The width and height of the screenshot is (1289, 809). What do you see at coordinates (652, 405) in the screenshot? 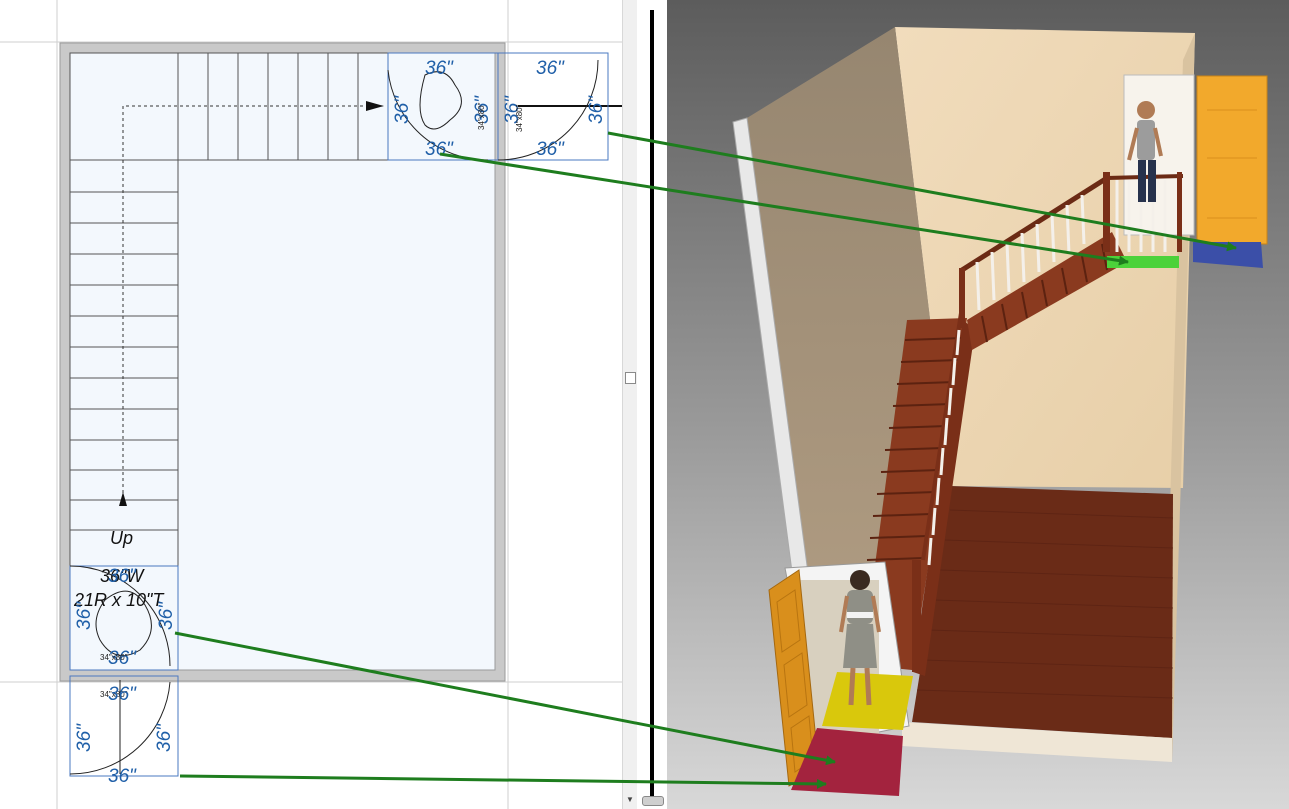
I see `splitter-bar` at bounding box center [652, 405].